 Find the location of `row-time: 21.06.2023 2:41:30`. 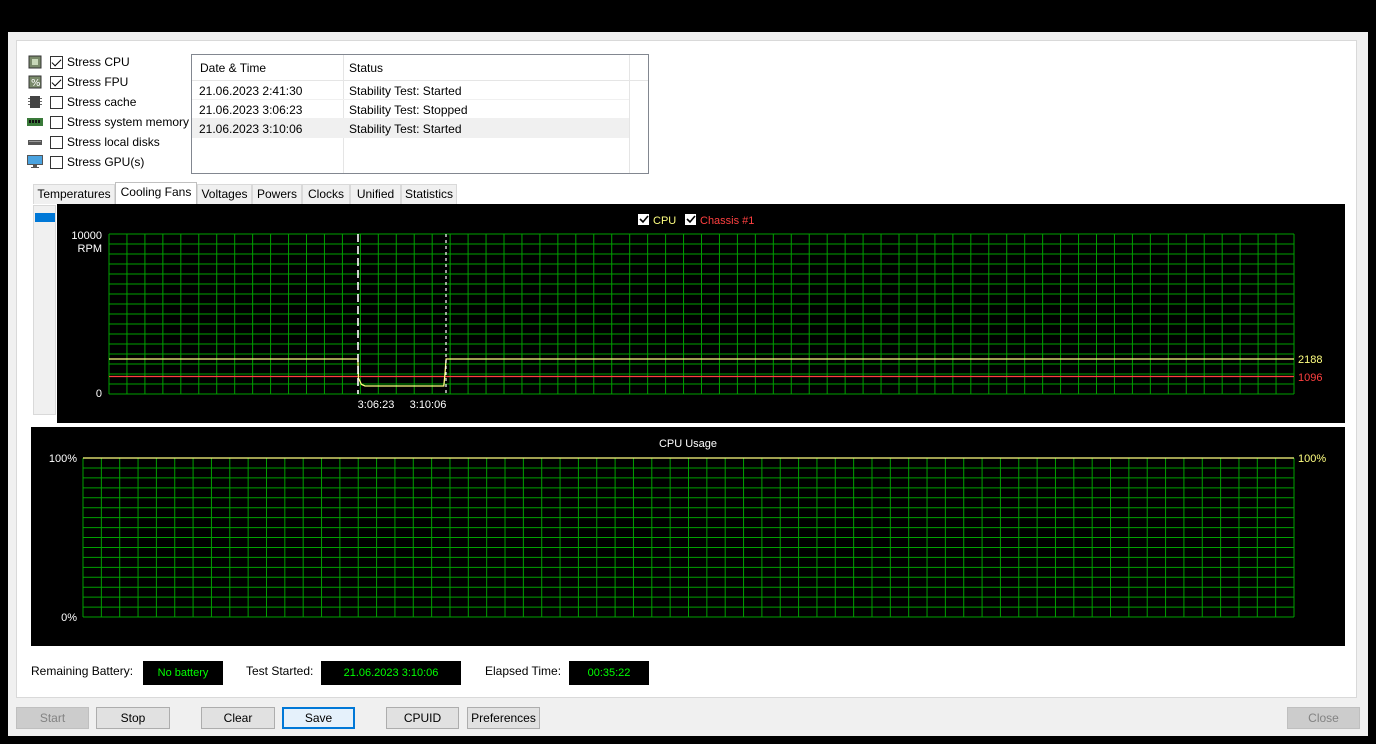

row-time: 21.06.2023 2:41:30 is located at coordinates (251, 91).